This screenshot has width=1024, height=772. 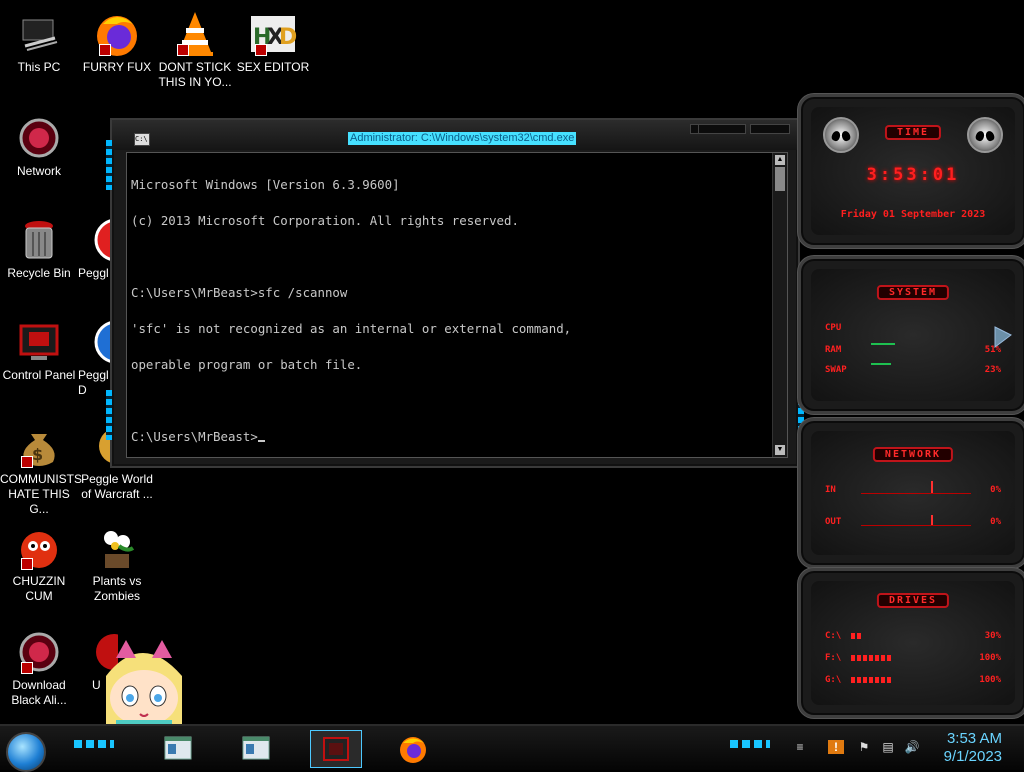 What do you see at coordinates (913, 350) in the screenshot?
I see `ram-row: RAM 51%` at bounding box center [913, 350].